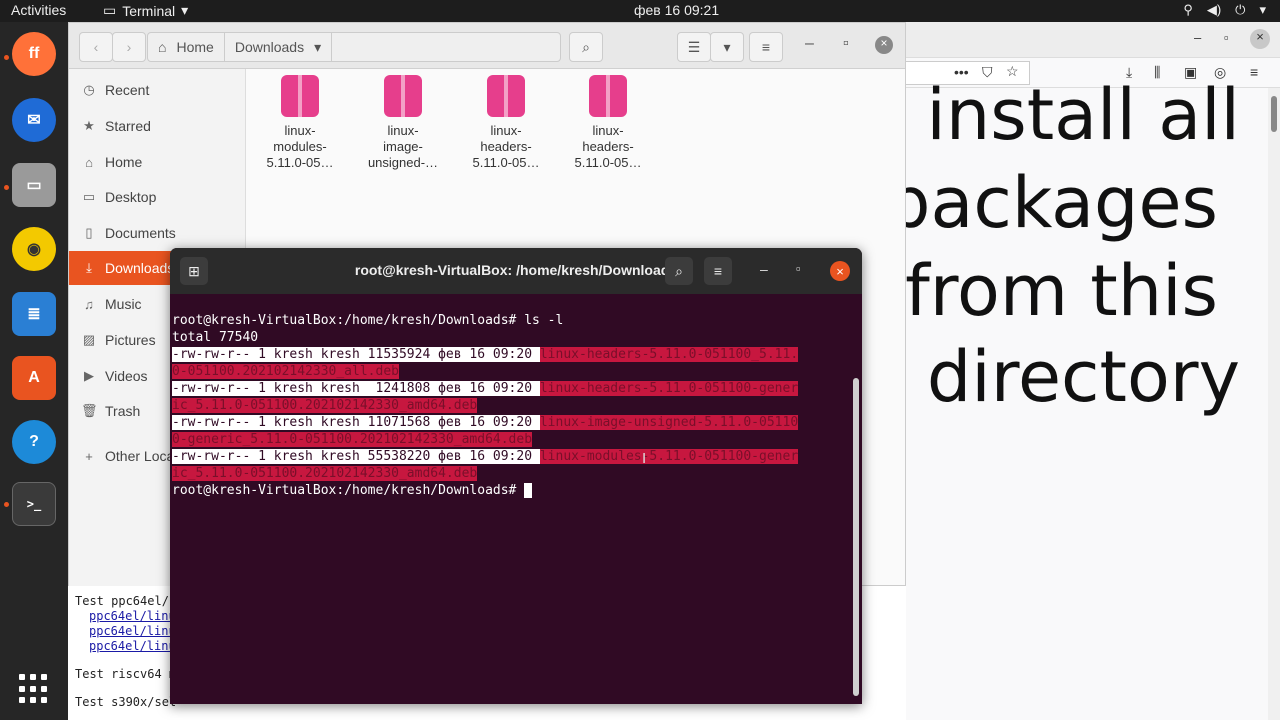  I want to click on sidebar-item-label: Home, so click(124, 162).